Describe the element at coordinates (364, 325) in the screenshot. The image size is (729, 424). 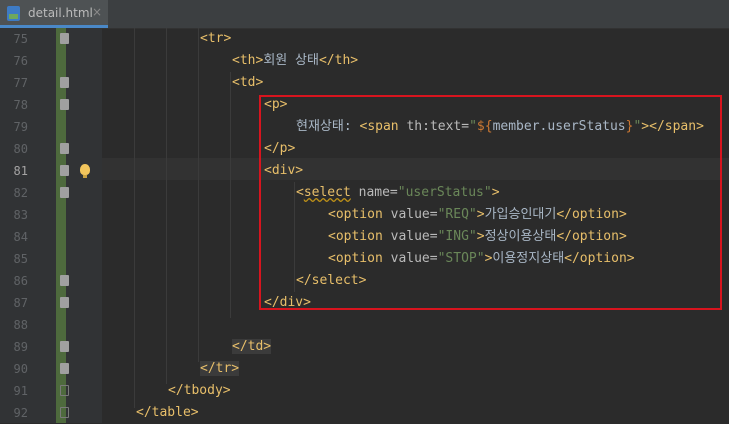
I see `code-line: 88` at that location.